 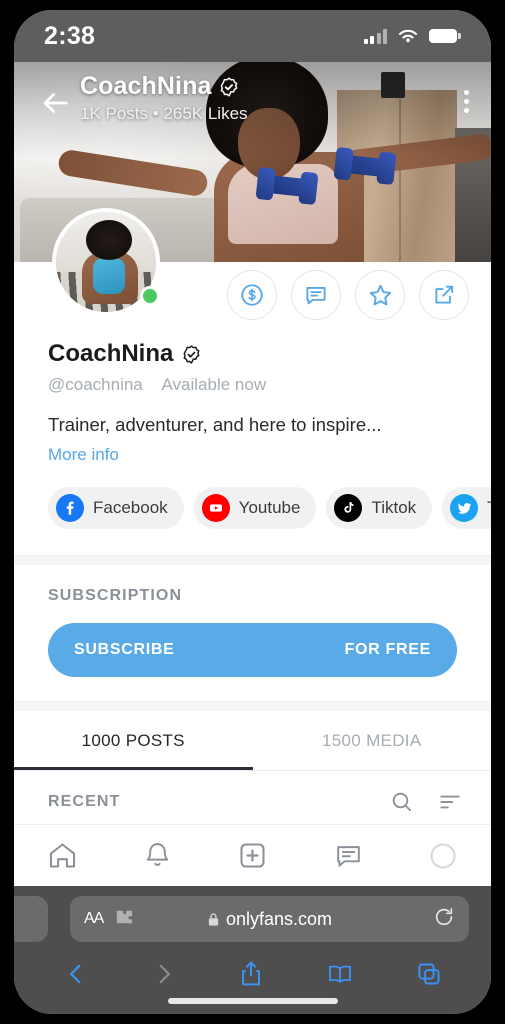 I want to click on profile-name-row: CoachNina, so click(x=252, y=354).